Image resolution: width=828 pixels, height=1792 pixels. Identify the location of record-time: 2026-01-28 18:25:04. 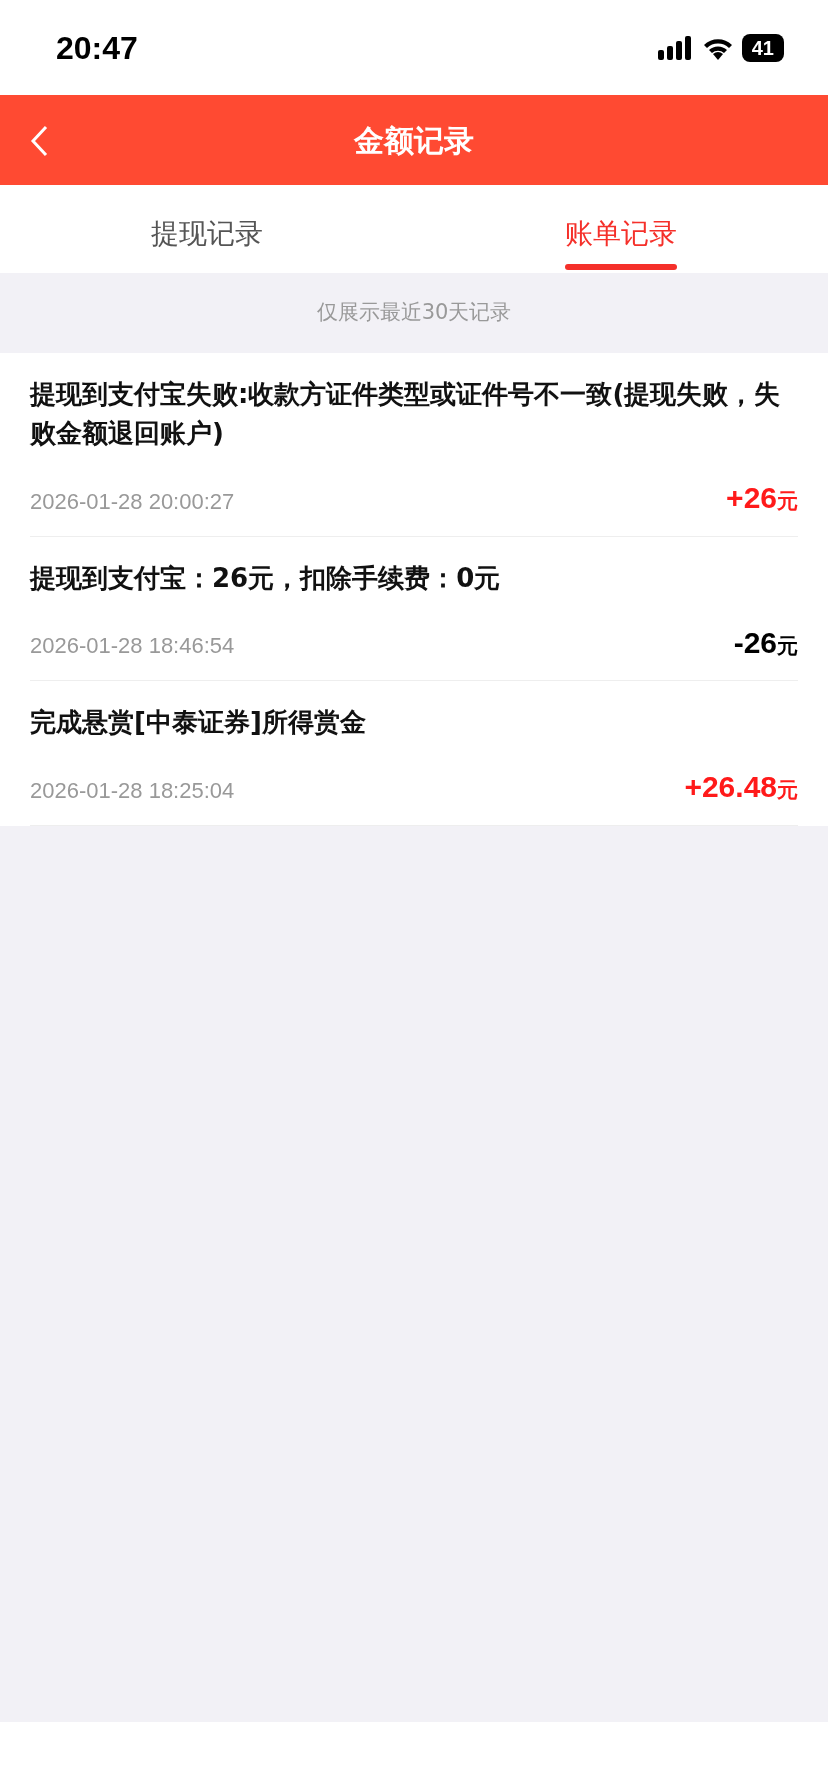
(132, 790).